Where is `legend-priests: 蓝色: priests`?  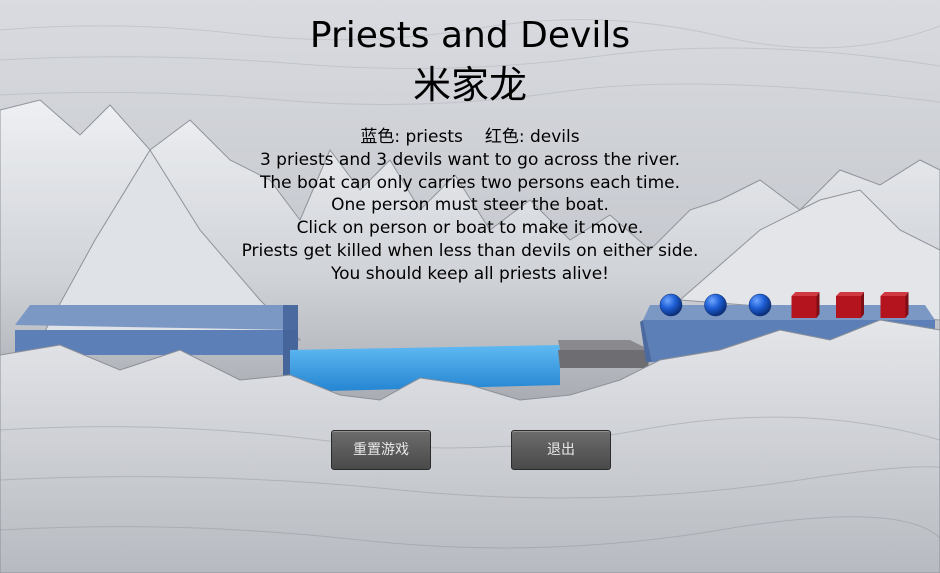
legend-priests: 蓝色: priests is located at coordinates (411, 137).